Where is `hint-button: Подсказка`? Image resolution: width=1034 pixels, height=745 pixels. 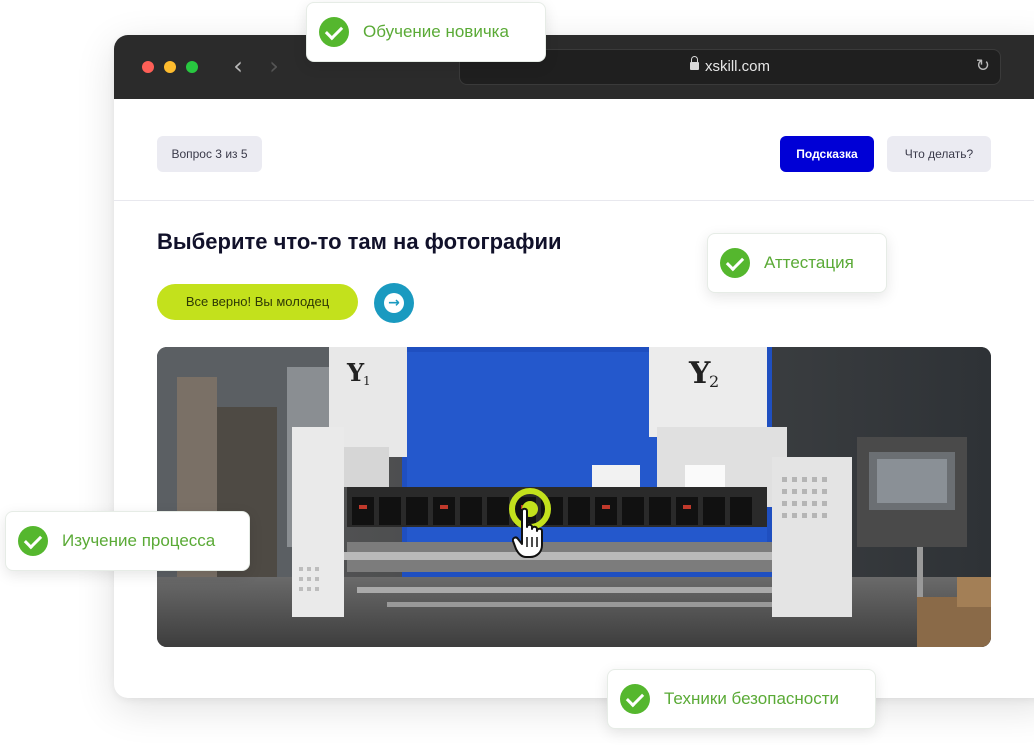
hint-button: Подсказка is located at coordinates (827, 154).